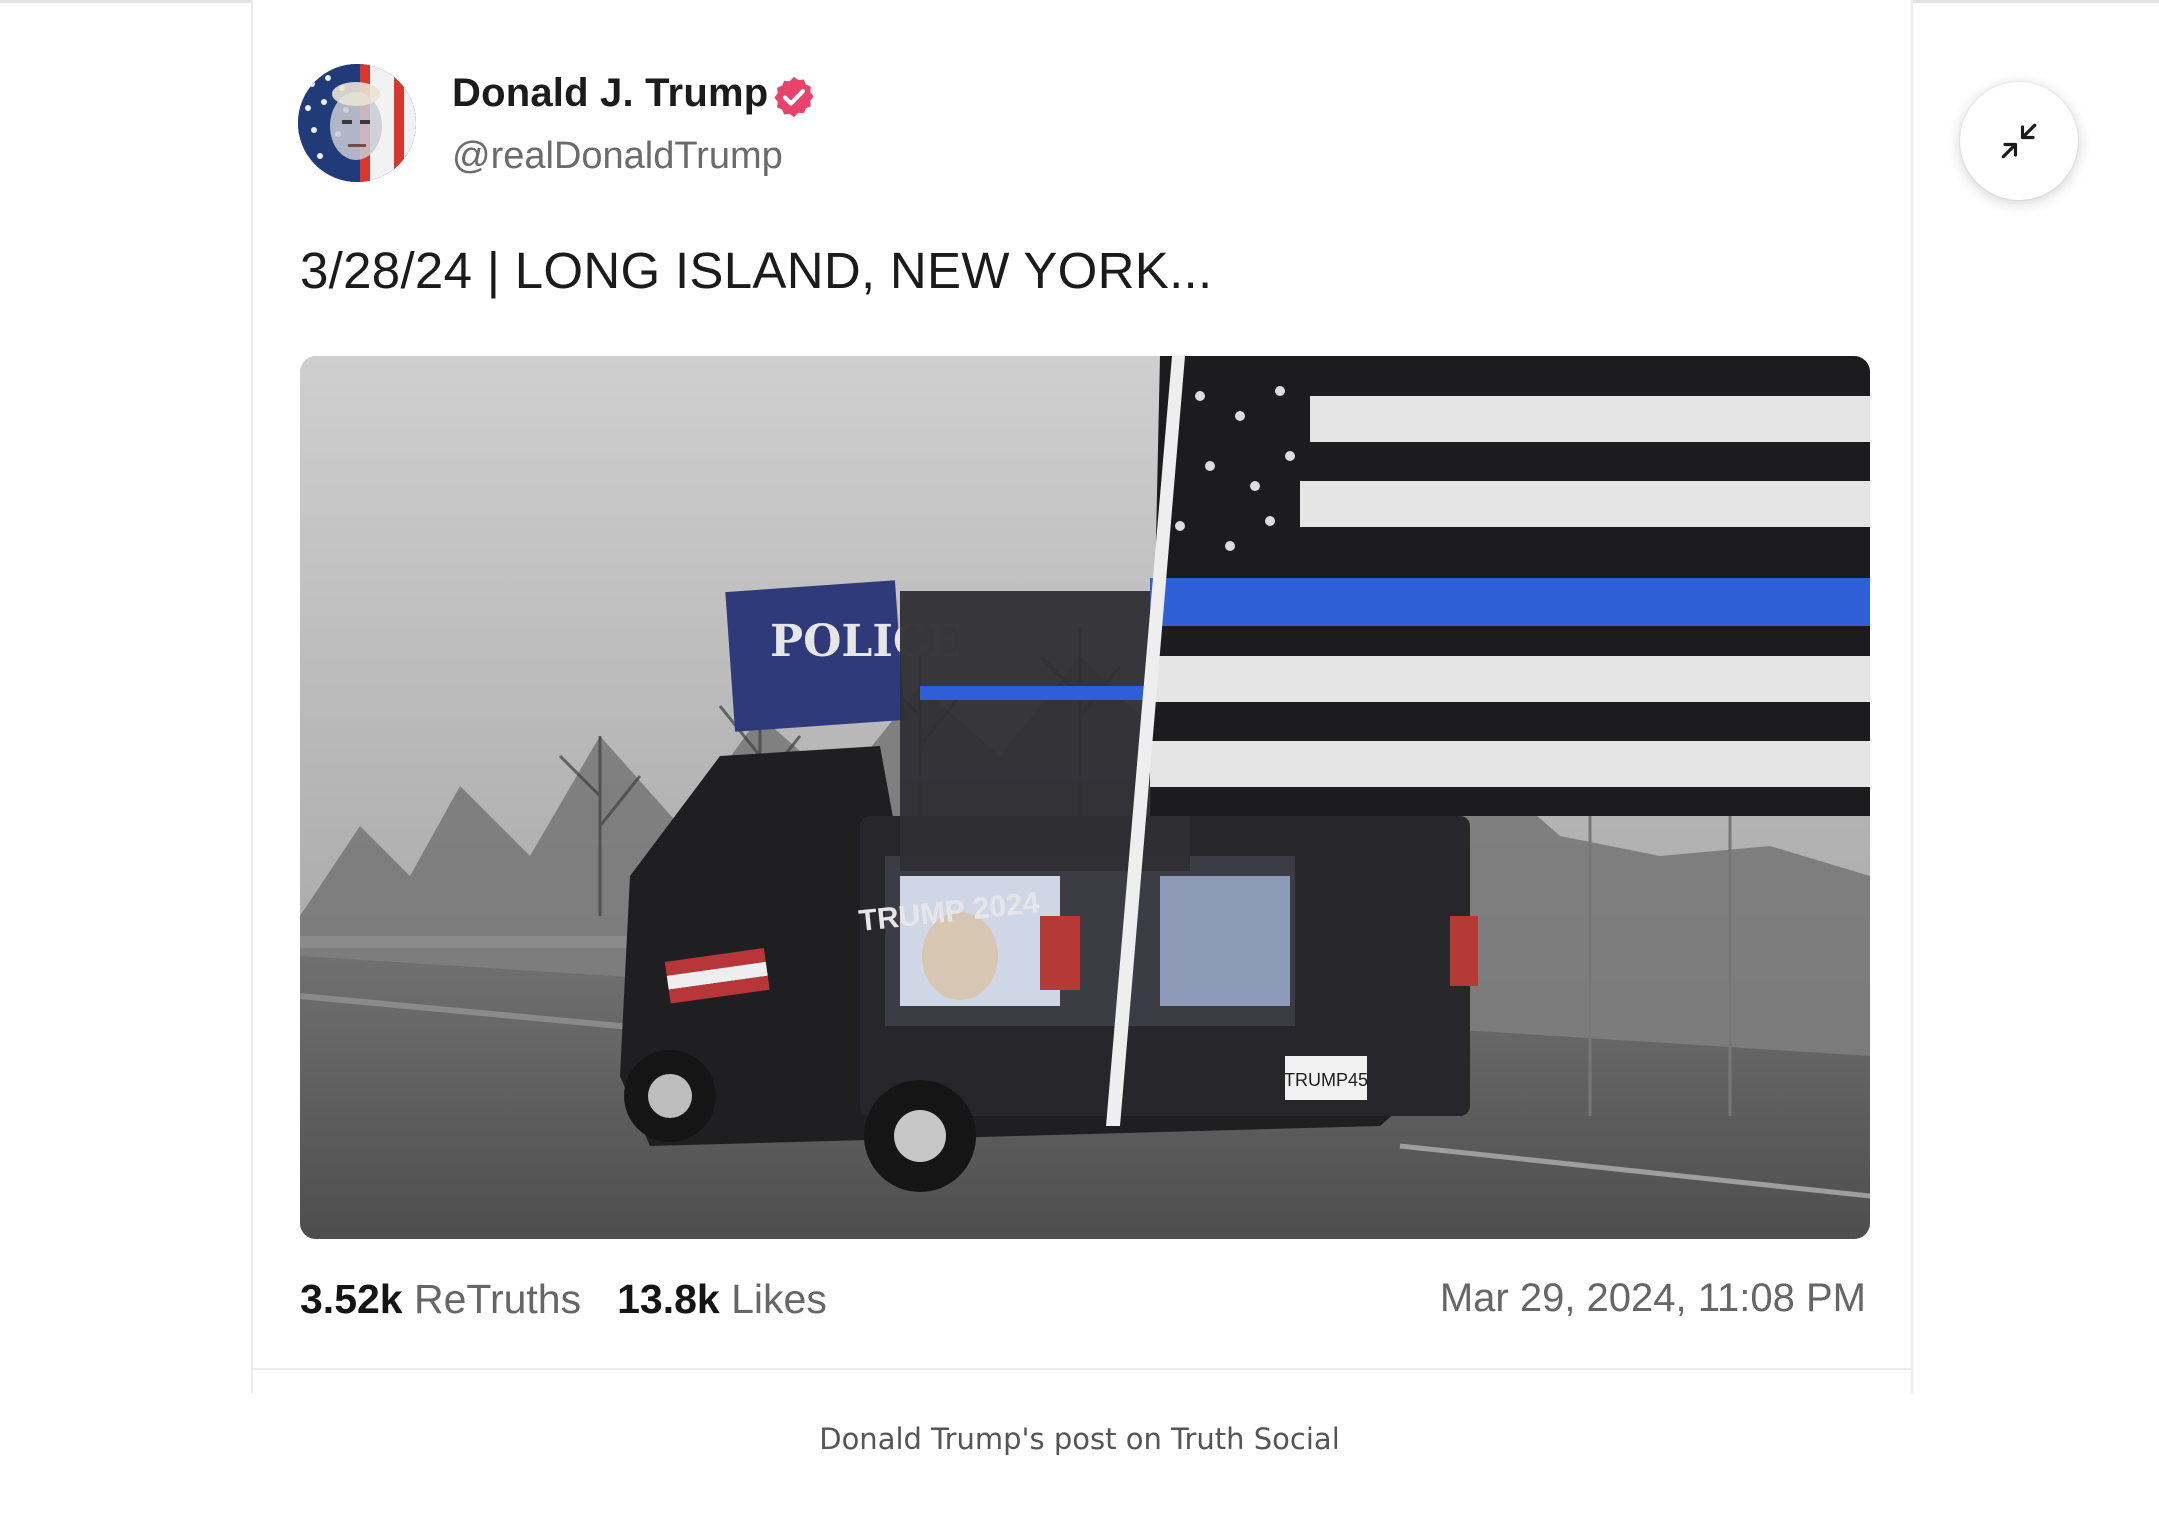 Image resolution: width=2159 pixels, height=1539 pixels. I want to click on retruths-label: ReTruths, so click(497, 1299).